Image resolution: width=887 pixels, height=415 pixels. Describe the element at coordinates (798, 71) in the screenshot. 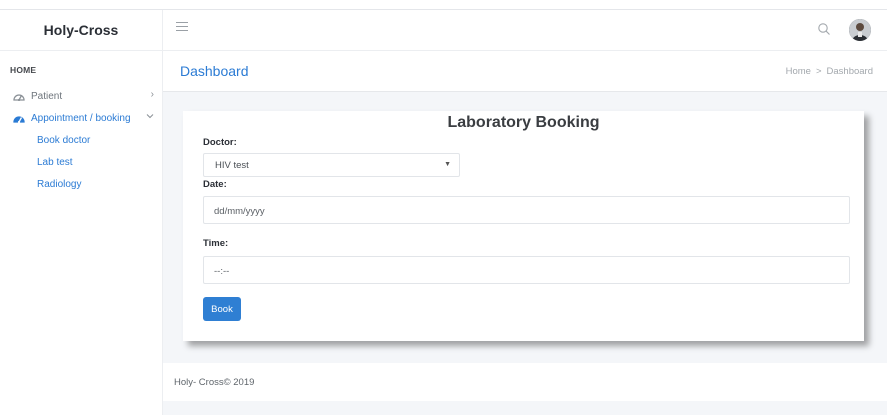

I see `breadcrumb-home-link: Home` at that location.